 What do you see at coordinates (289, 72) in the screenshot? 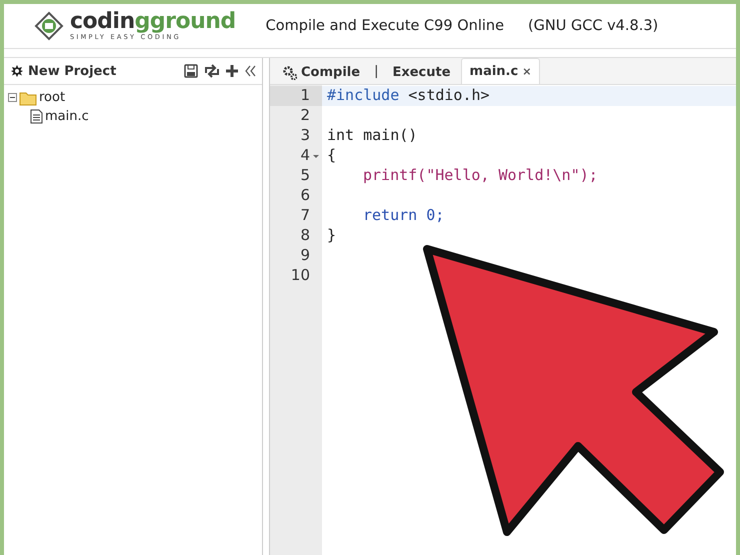
I see `gears-icon` at bounding box center [289, 72].